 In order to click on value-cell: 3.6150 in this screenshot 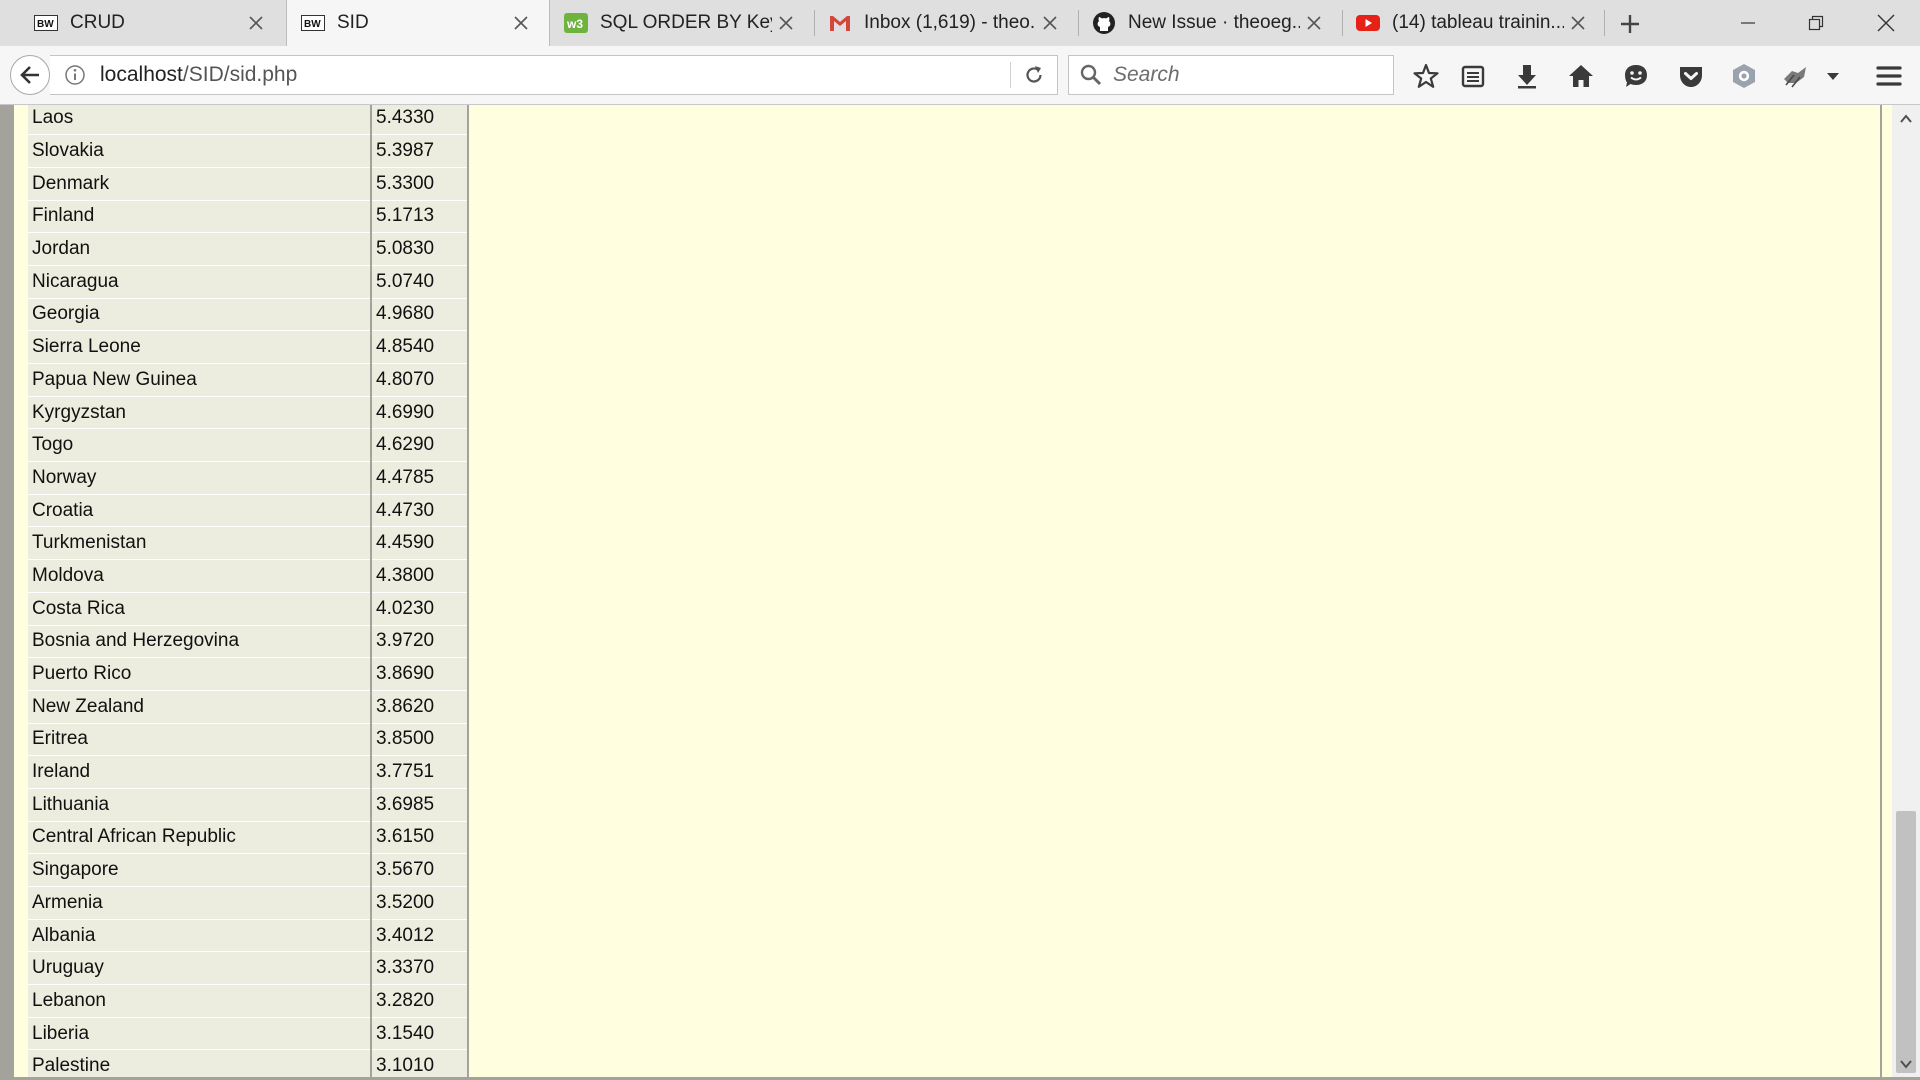, I will do `click(420, 838)`.